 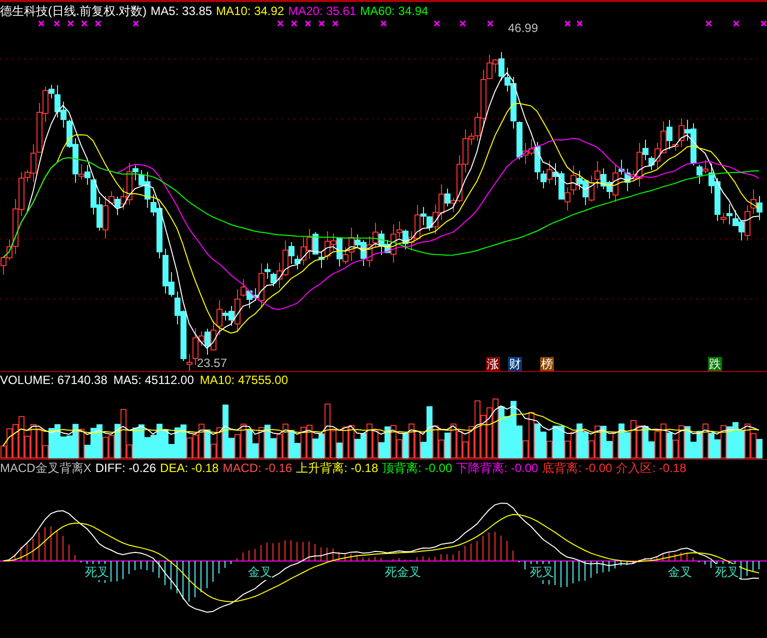 I want to click on indicator-value: MA5: 45112.00, so click(x=153, y=380).